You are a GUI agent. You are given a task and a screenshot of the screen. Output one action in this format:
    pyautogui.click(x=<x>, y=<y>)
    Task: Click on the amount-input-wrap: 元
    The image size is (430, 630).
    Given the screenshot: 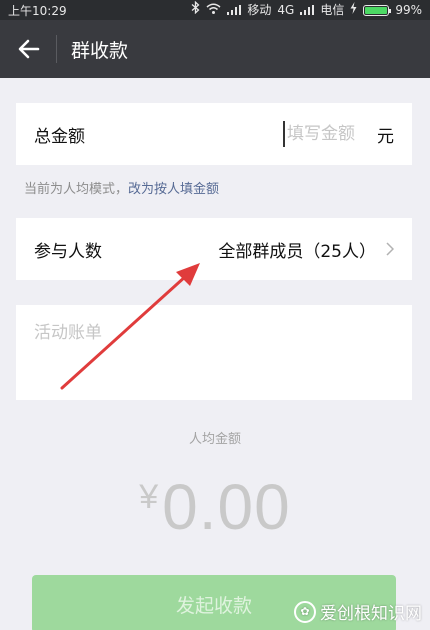 What is the action you would take?
    pyautogui.click(x=338, y=134)
    